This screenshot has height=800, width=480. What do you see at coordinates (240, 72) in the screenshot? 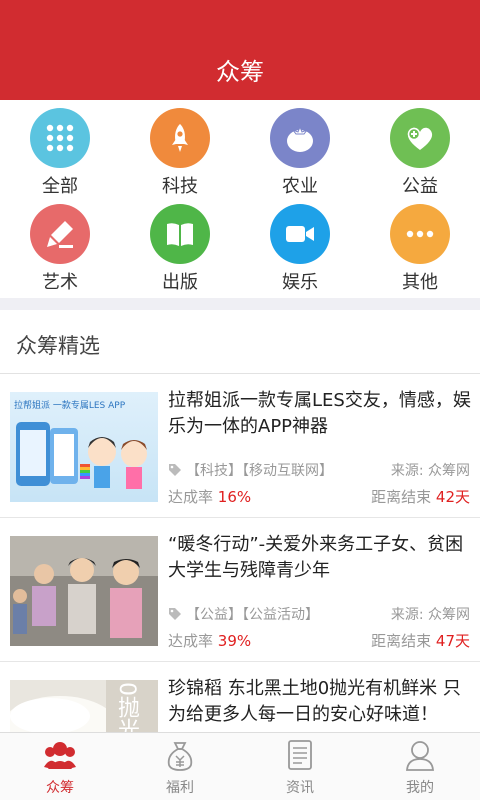
I see `page-title: 众筹` at bounding box center [240, 72].